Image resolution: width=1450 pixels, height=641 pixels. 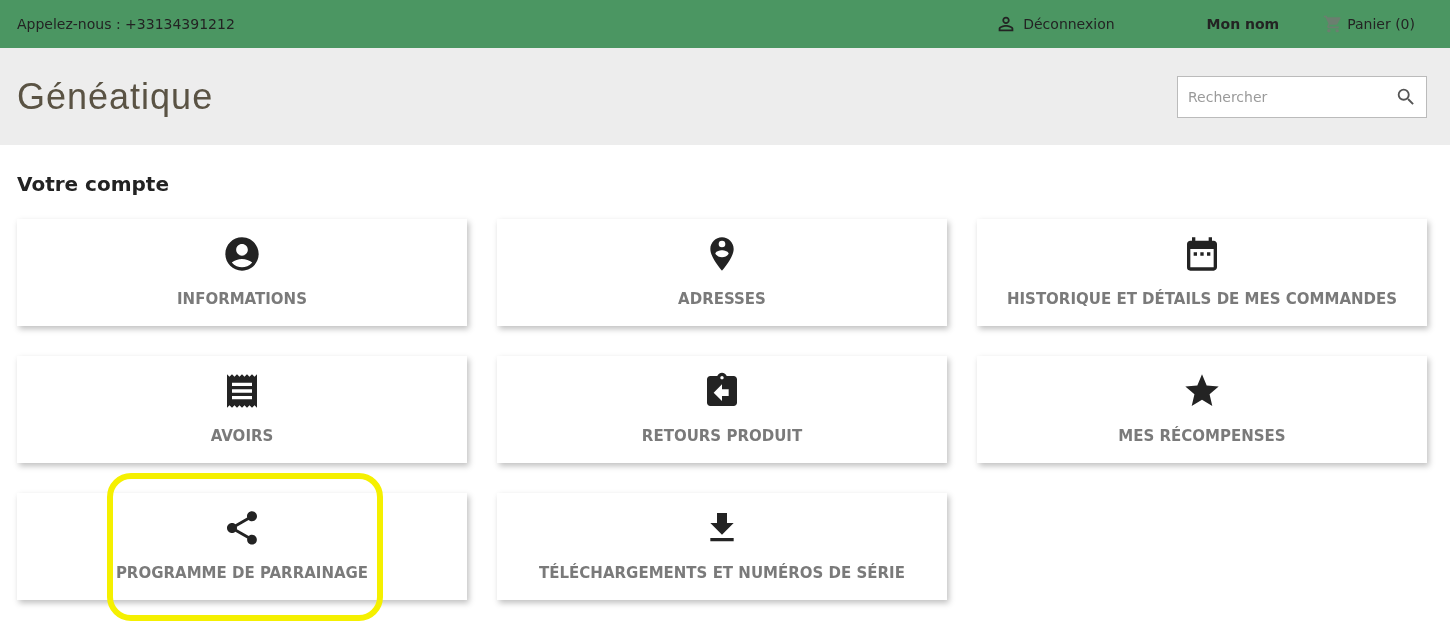 What do you see at coordinates (242, 272) in the screenshot?
I see `account-tile: INFORMATIONS` at bounding box center [242, 272].